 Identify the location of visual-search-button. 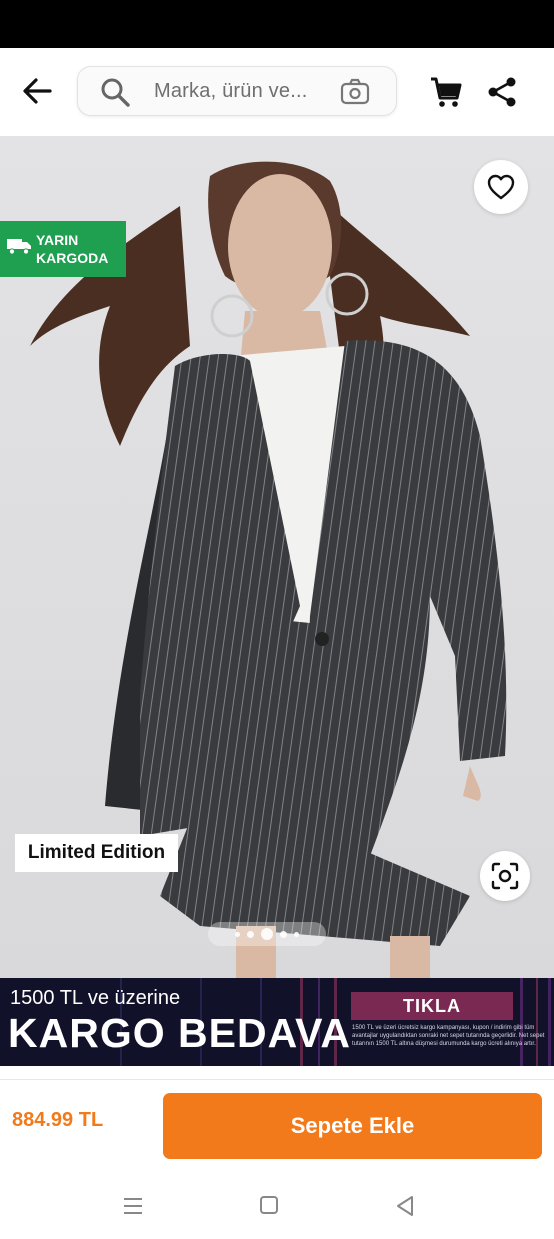
(505, 876).